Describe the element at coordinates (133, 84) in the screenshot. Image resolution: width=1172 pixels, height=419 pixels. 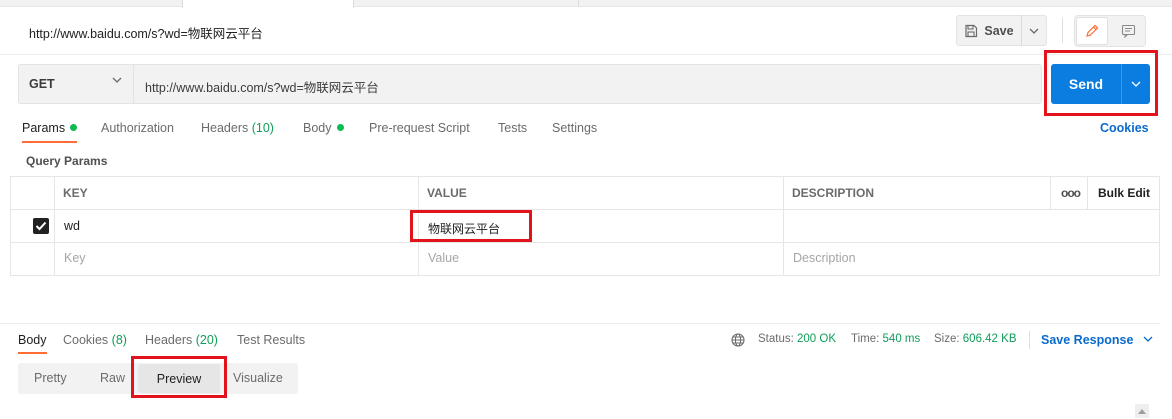
I see `method-divider` at that location.